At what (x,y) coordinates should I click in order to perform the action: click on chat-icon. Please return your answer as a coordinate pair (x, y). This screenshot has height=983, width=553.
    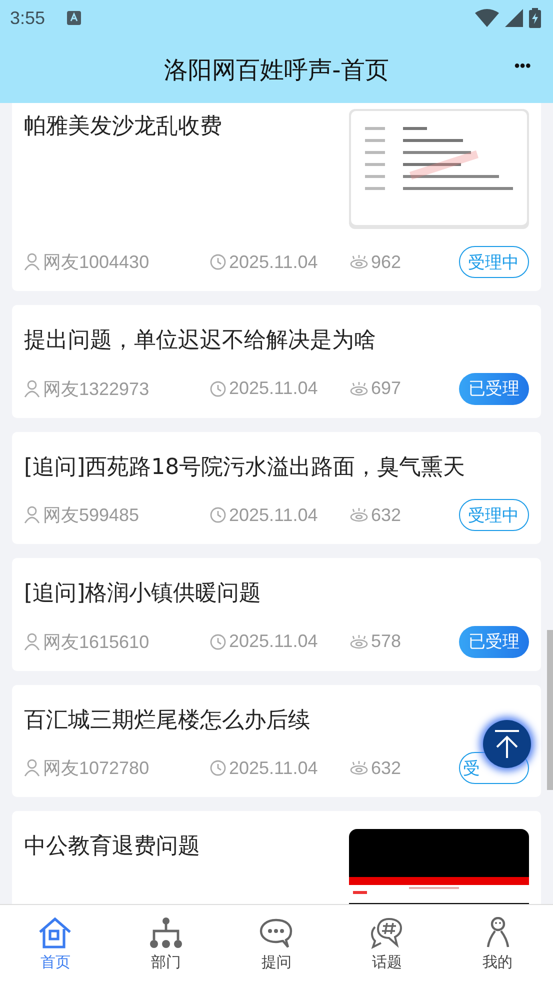
    Looking at the image, I should click on (276, 932).